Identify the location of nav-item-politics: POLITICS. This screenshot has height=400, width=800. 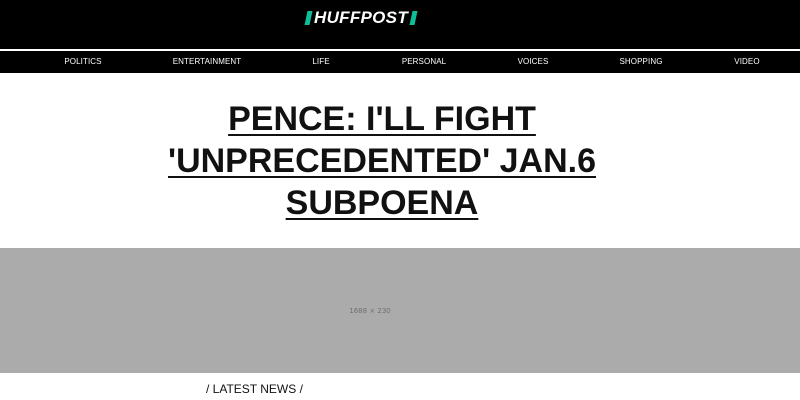
(82, 62).